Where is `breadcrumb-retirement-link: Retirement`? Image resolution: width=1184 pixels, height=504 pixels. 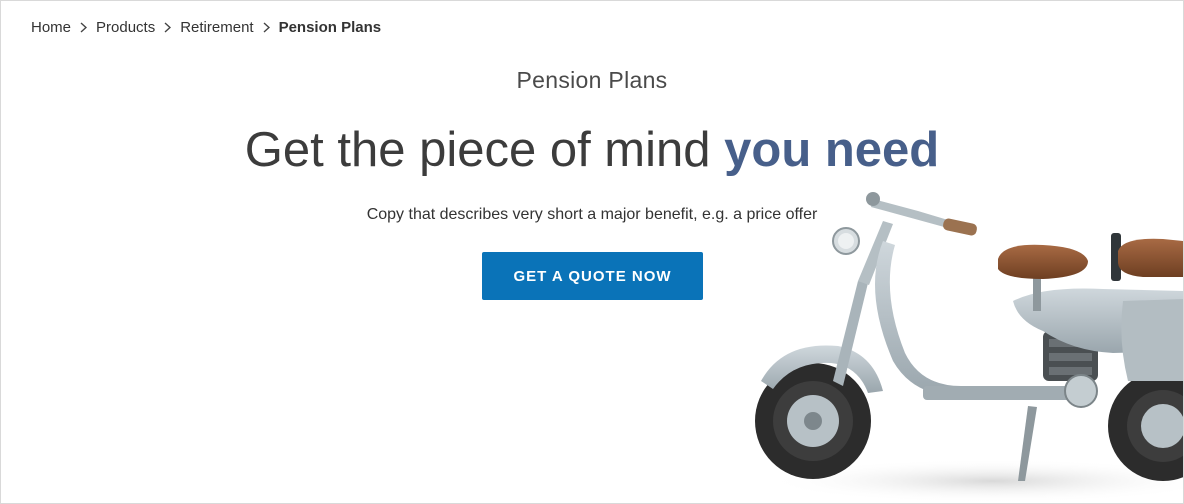 breadcrumb-retirement-link: Retirement is located at coordinates (216, 27).